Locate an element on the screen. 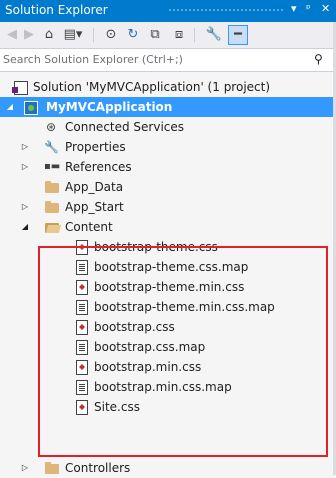 Image resolution: width=336 pixels, height=478 pixels. tree-item-app-data: App_Data is located at coordinates (168, 187).